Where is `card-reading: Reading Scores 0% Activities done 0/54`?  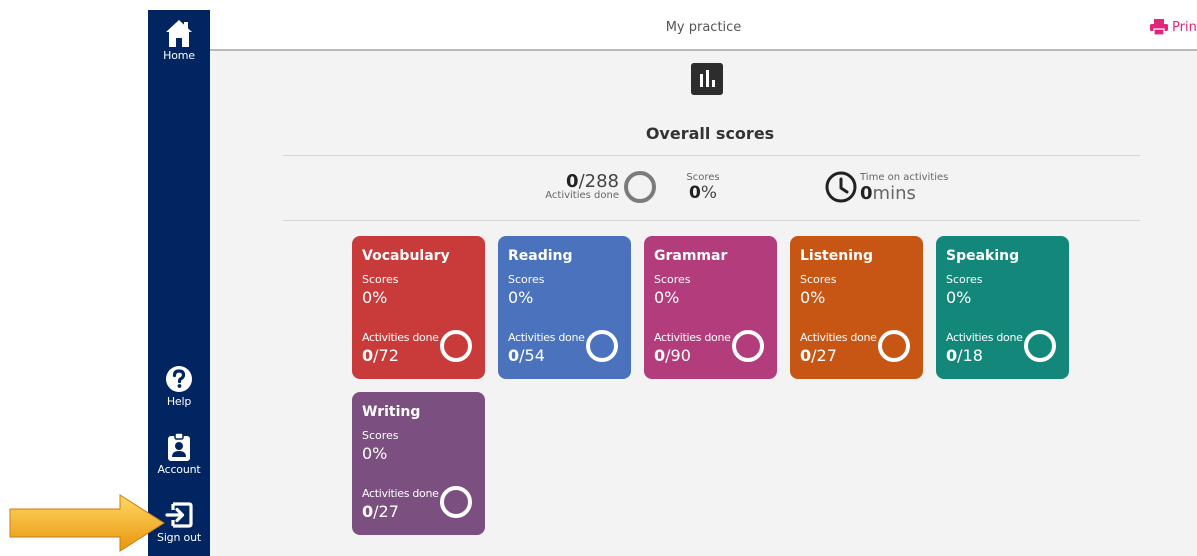 card-reading: Reading Scores 0% Activities done 0/54 is located at coordinates (564, 307).